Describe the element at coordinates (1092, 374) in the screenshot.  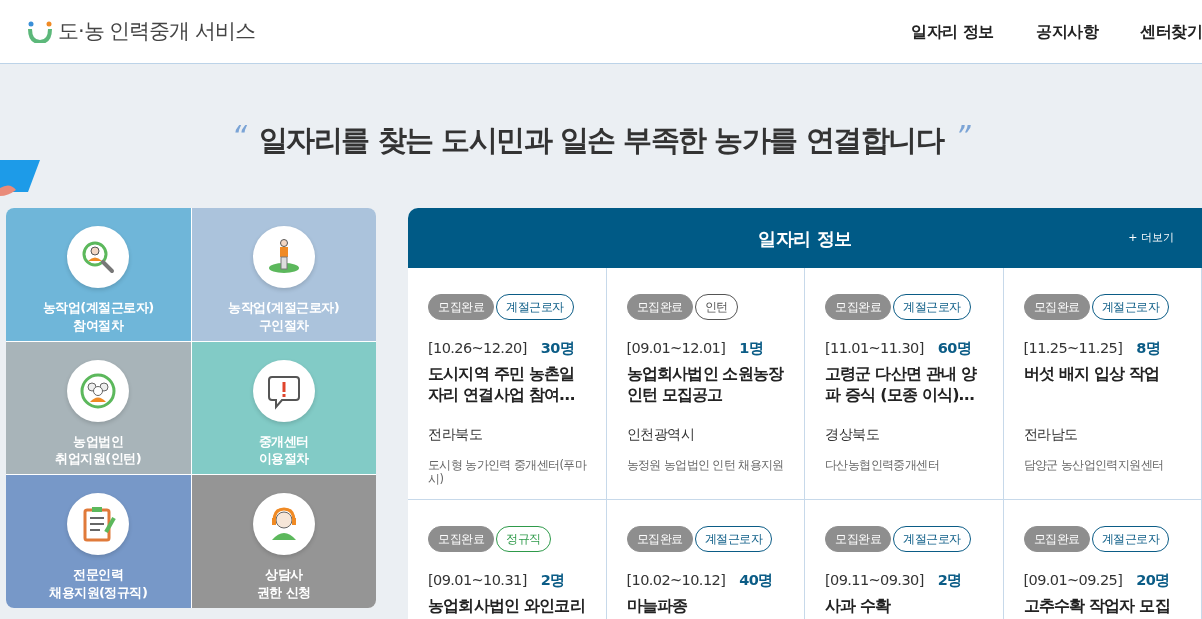
I see `job-title: 버섯 배지 입상 작업` at that location.